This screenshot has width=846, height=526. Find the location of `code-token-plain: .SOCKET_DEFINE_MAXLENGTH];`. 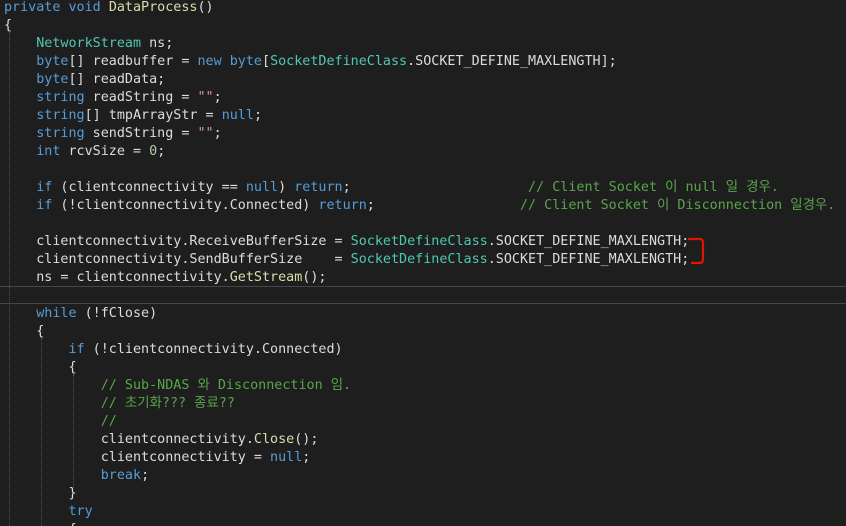

code-token-plain: .SOCKET_DEFINE_MAXLENGTH]; is located at coordinates (512, 61).